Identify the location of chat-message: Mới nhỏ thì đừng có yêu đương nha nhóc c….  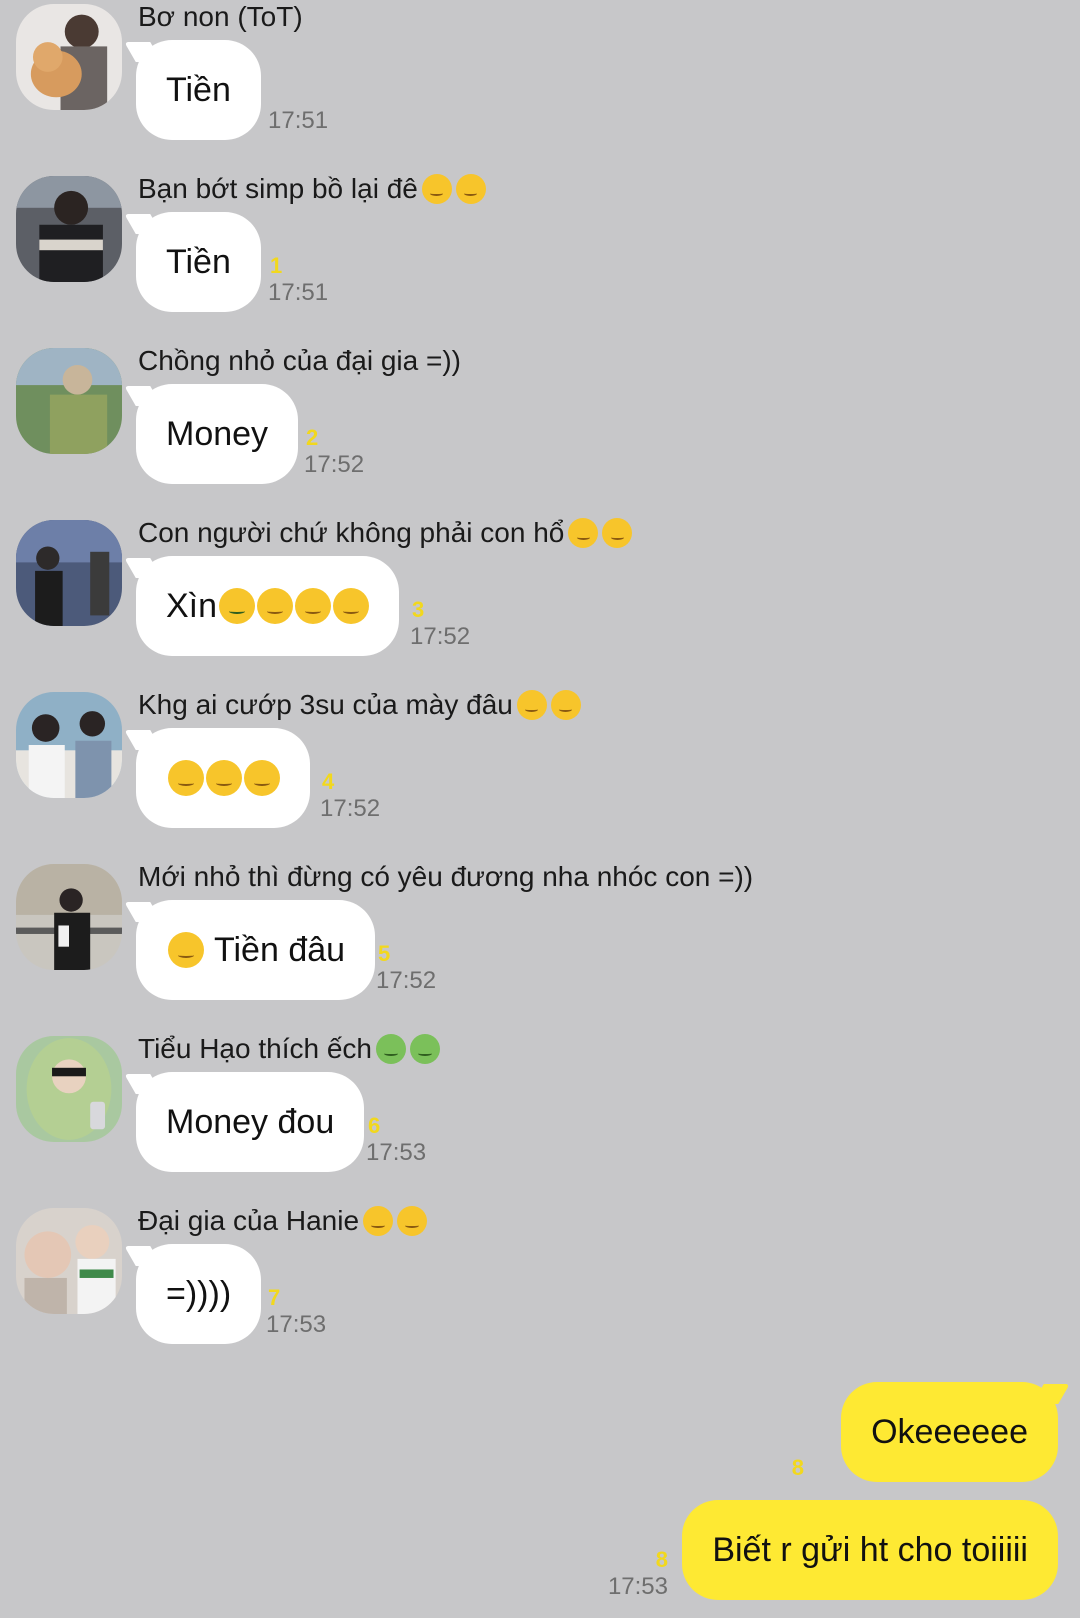
(540, 946).